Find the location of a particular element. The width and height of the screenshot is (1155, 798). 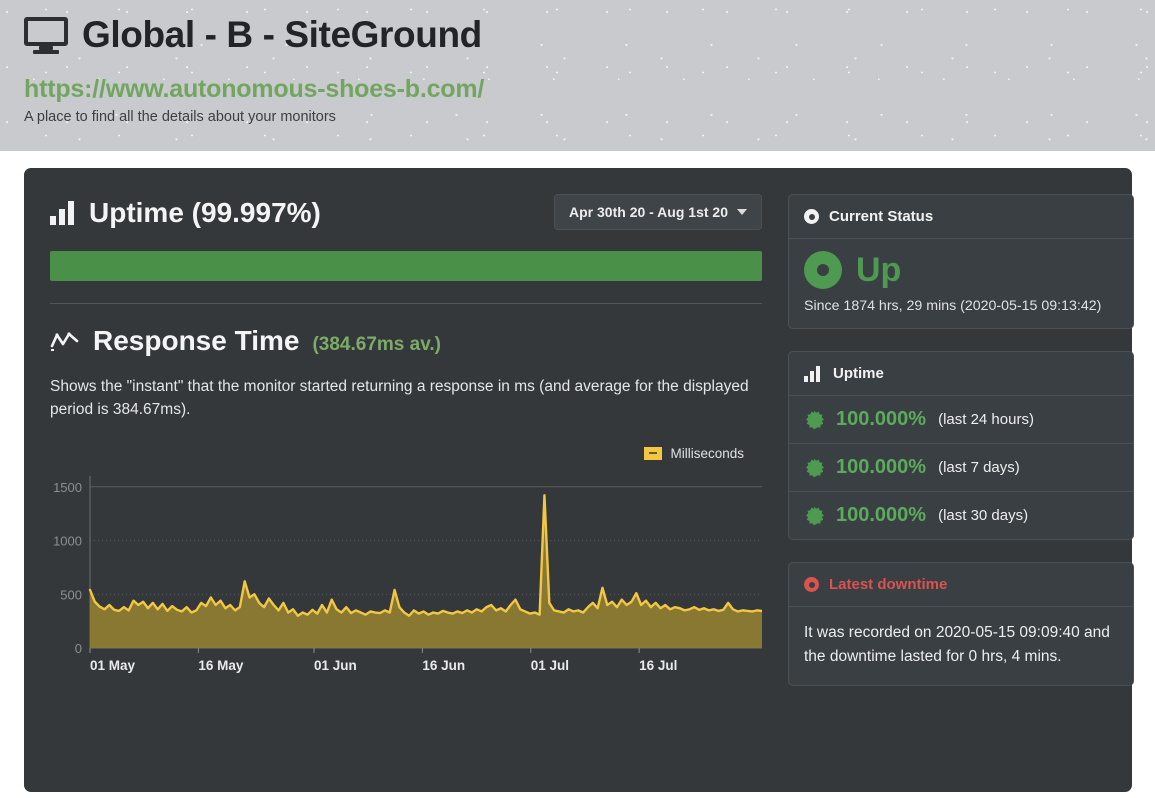

response-time-header: Response Time (384.67ms av.) is located at coordinates (406, 341).